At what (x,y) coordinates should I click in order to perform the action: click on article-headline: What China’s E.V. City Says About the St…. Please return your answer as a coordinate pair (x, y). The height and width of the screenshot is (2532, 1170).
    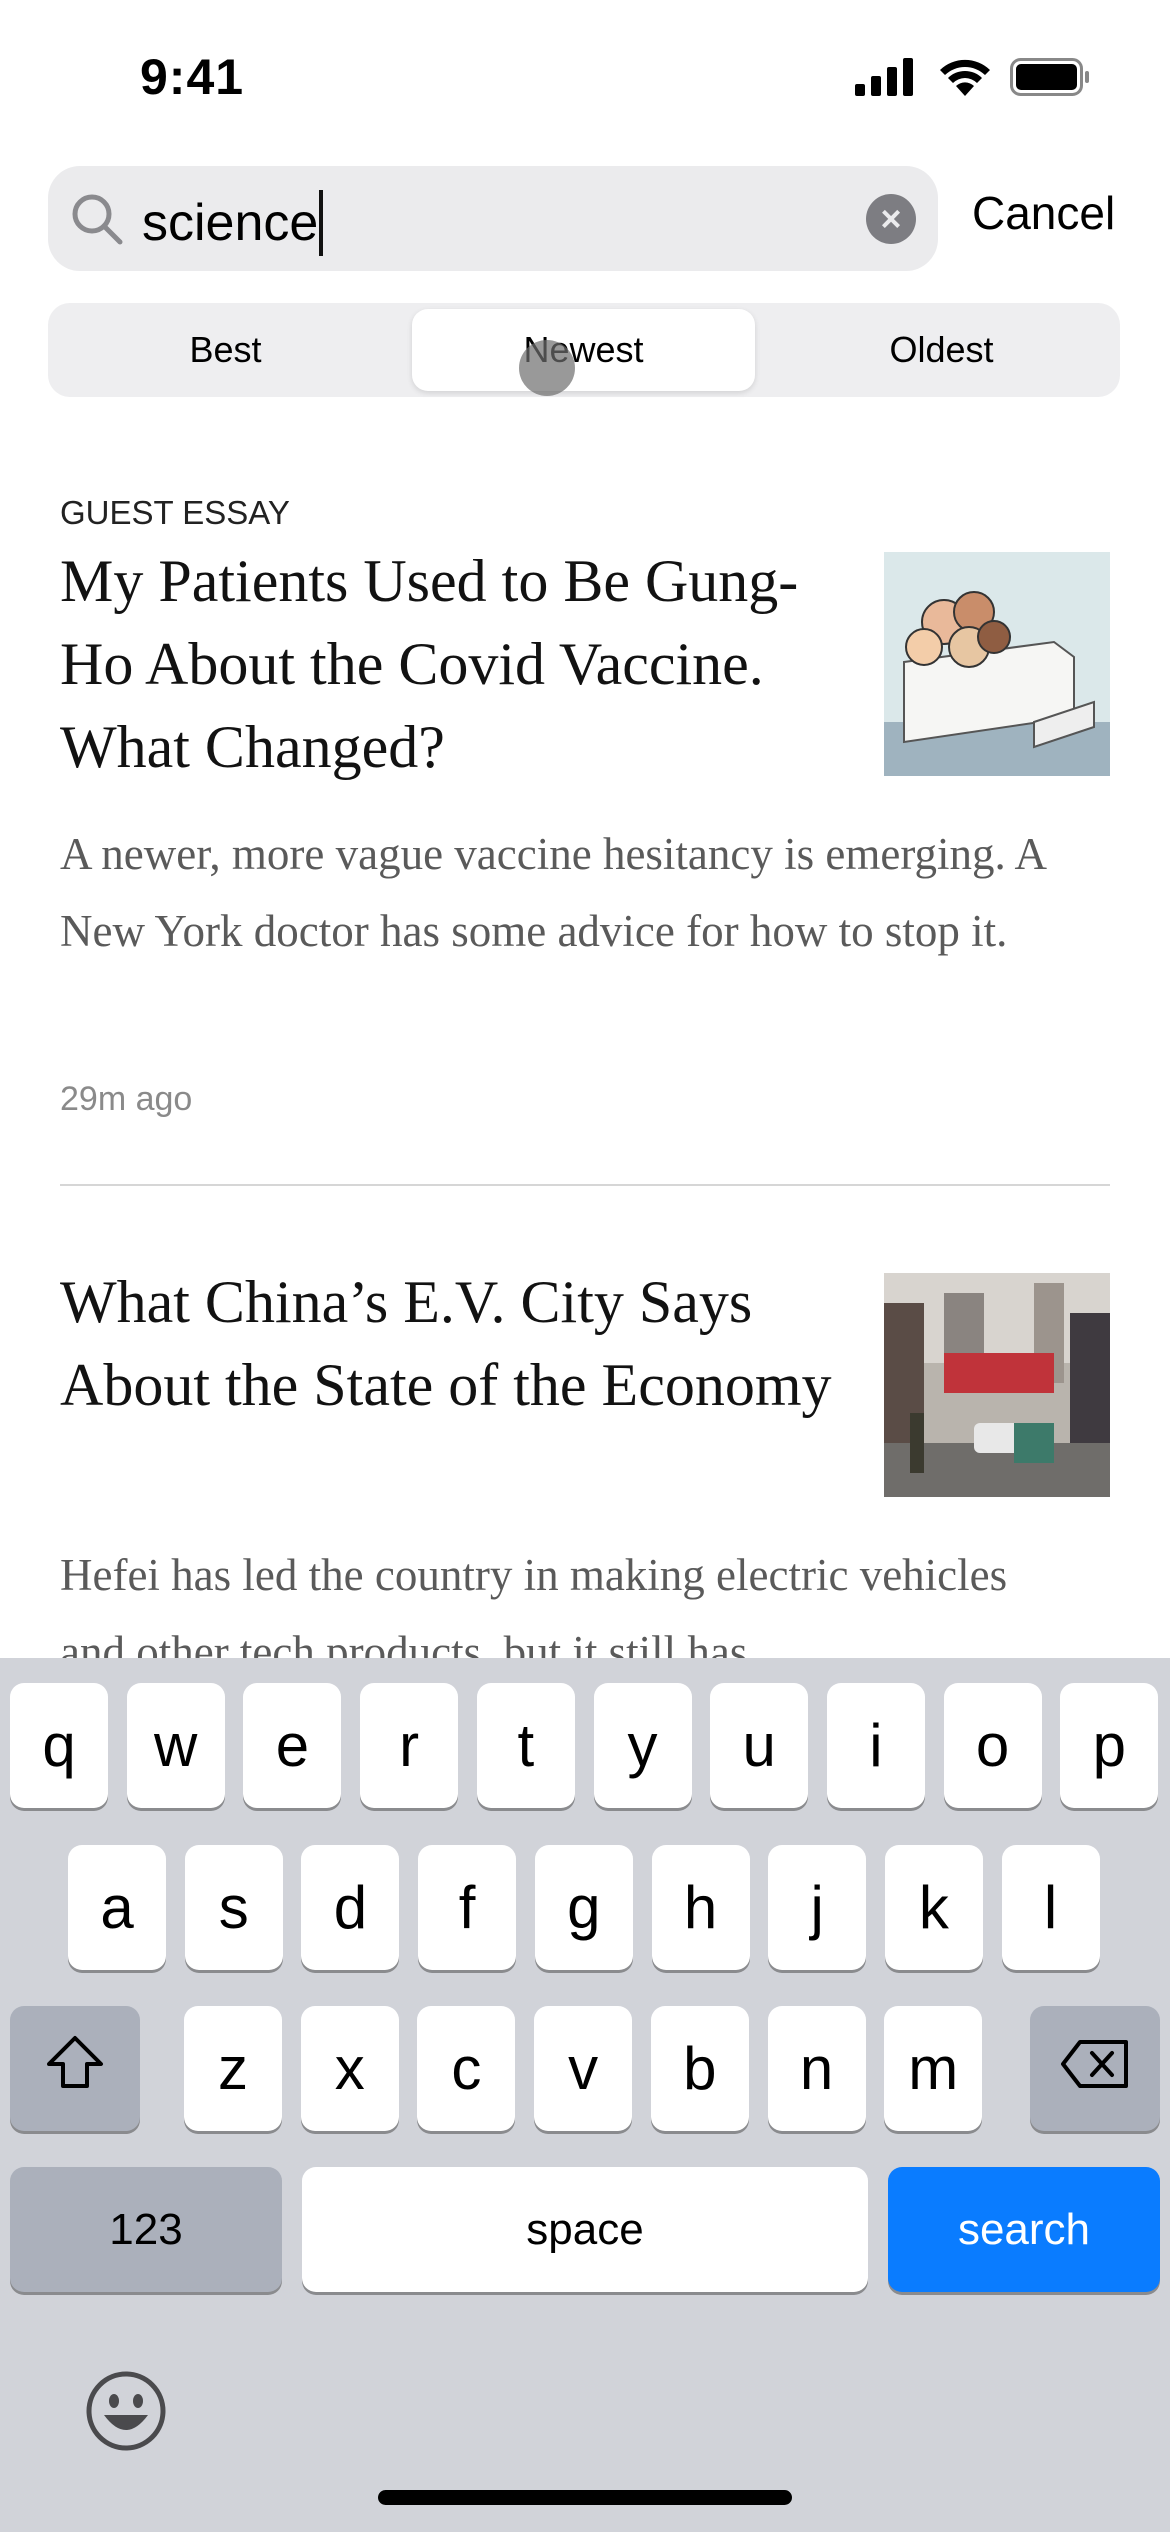
    Looking at the image, I should click on (450, 1344).